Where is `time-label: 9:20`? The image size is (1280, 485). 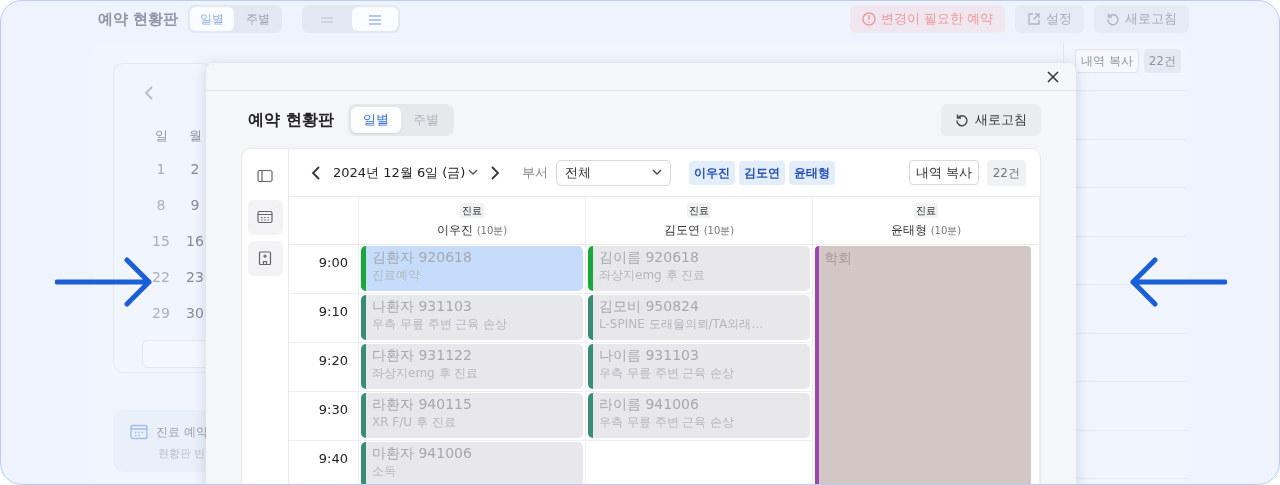 time-label: 9:20 is located at coordinates (323, 367).